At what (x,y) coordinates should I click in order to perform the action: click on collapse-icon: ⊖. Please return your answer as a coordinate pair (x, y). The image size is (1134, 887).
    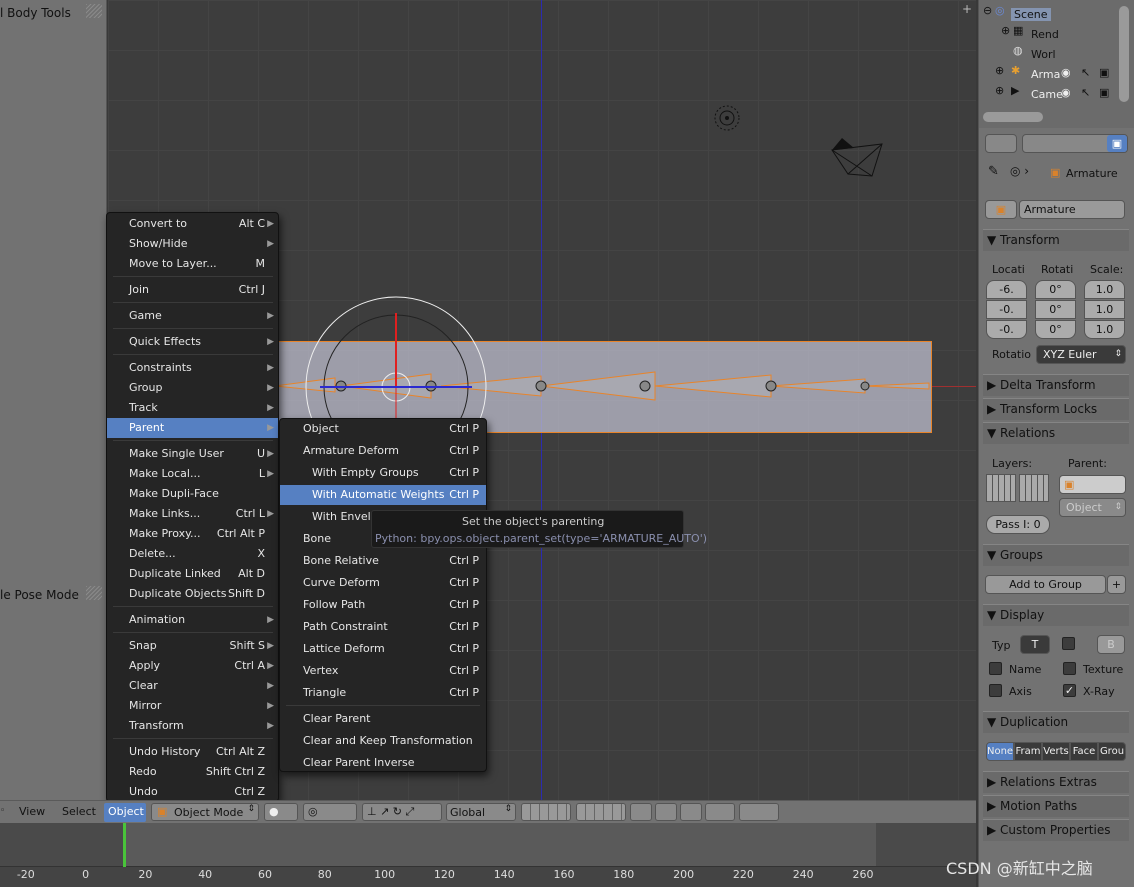
    Looking at the image, I should click on (987, 10).